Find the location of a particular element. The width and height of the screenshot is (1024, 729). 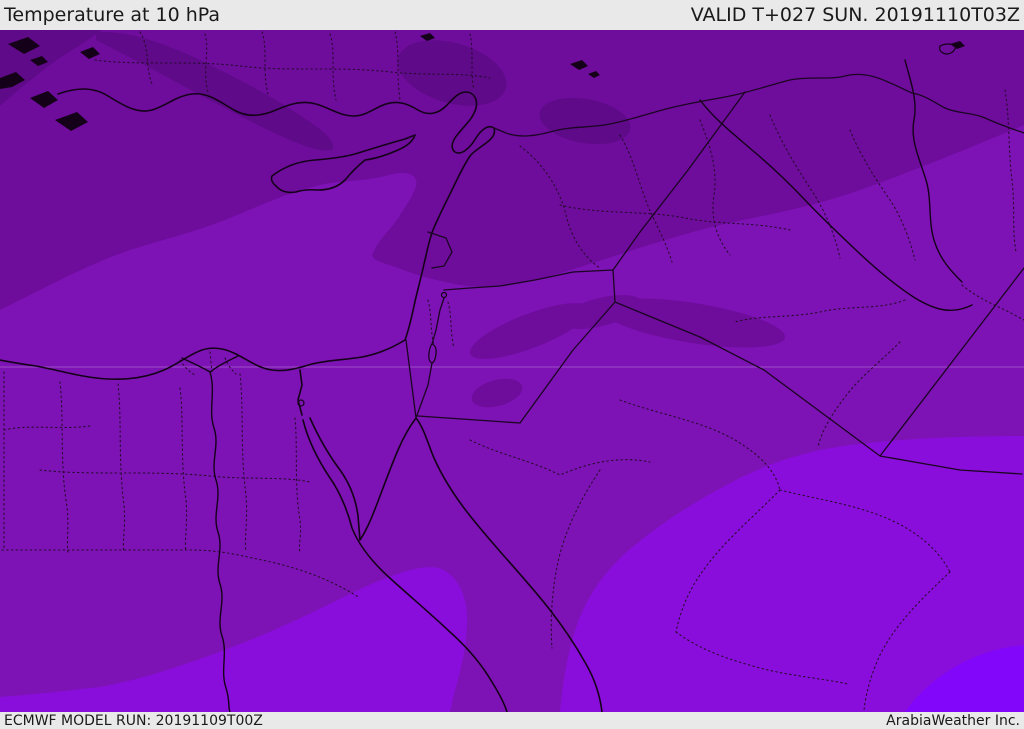

valid-time-label: VALID T+027 SUN. 20191110T03Z is located at coordinates (855, 15).